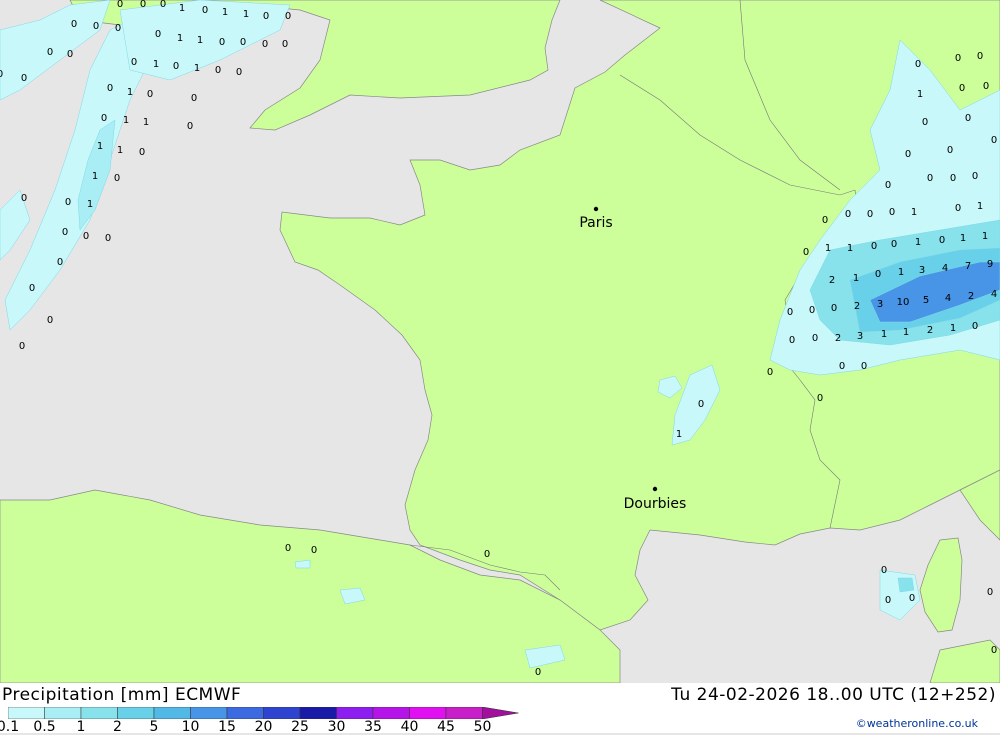  Describe the element at coordinates (906, 585) in the screenshot. I see `precip-corsica-strong` at that location.